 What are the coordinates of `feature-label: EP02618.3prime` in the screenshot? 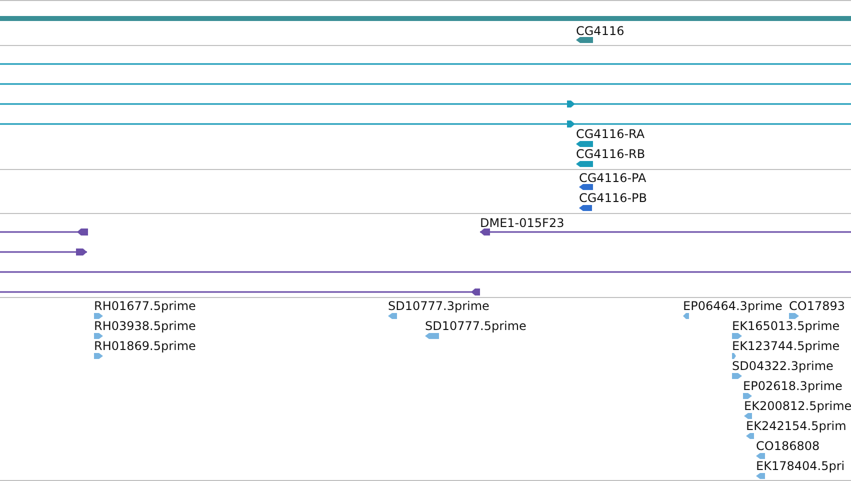 It's located at (792, 386).